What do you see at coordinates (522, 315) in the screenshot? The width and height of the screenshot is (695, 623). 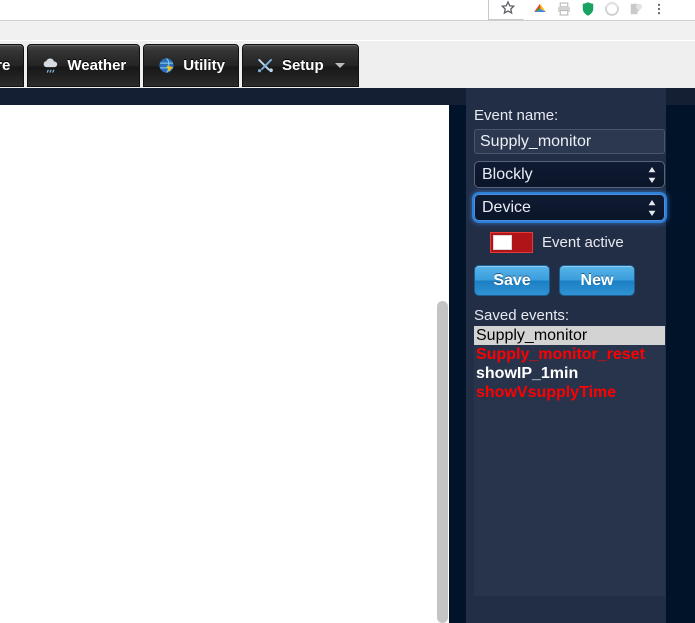 I see `saved-events-label: Saved events:` at bounding box center [522, 315].